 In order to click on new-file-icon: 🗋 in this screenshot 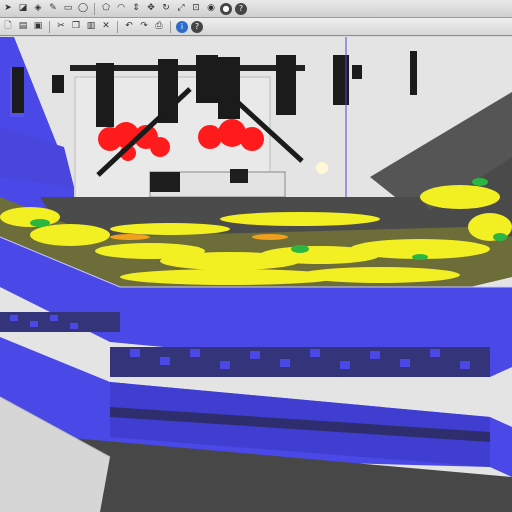, I will do `click(8, 27)`.